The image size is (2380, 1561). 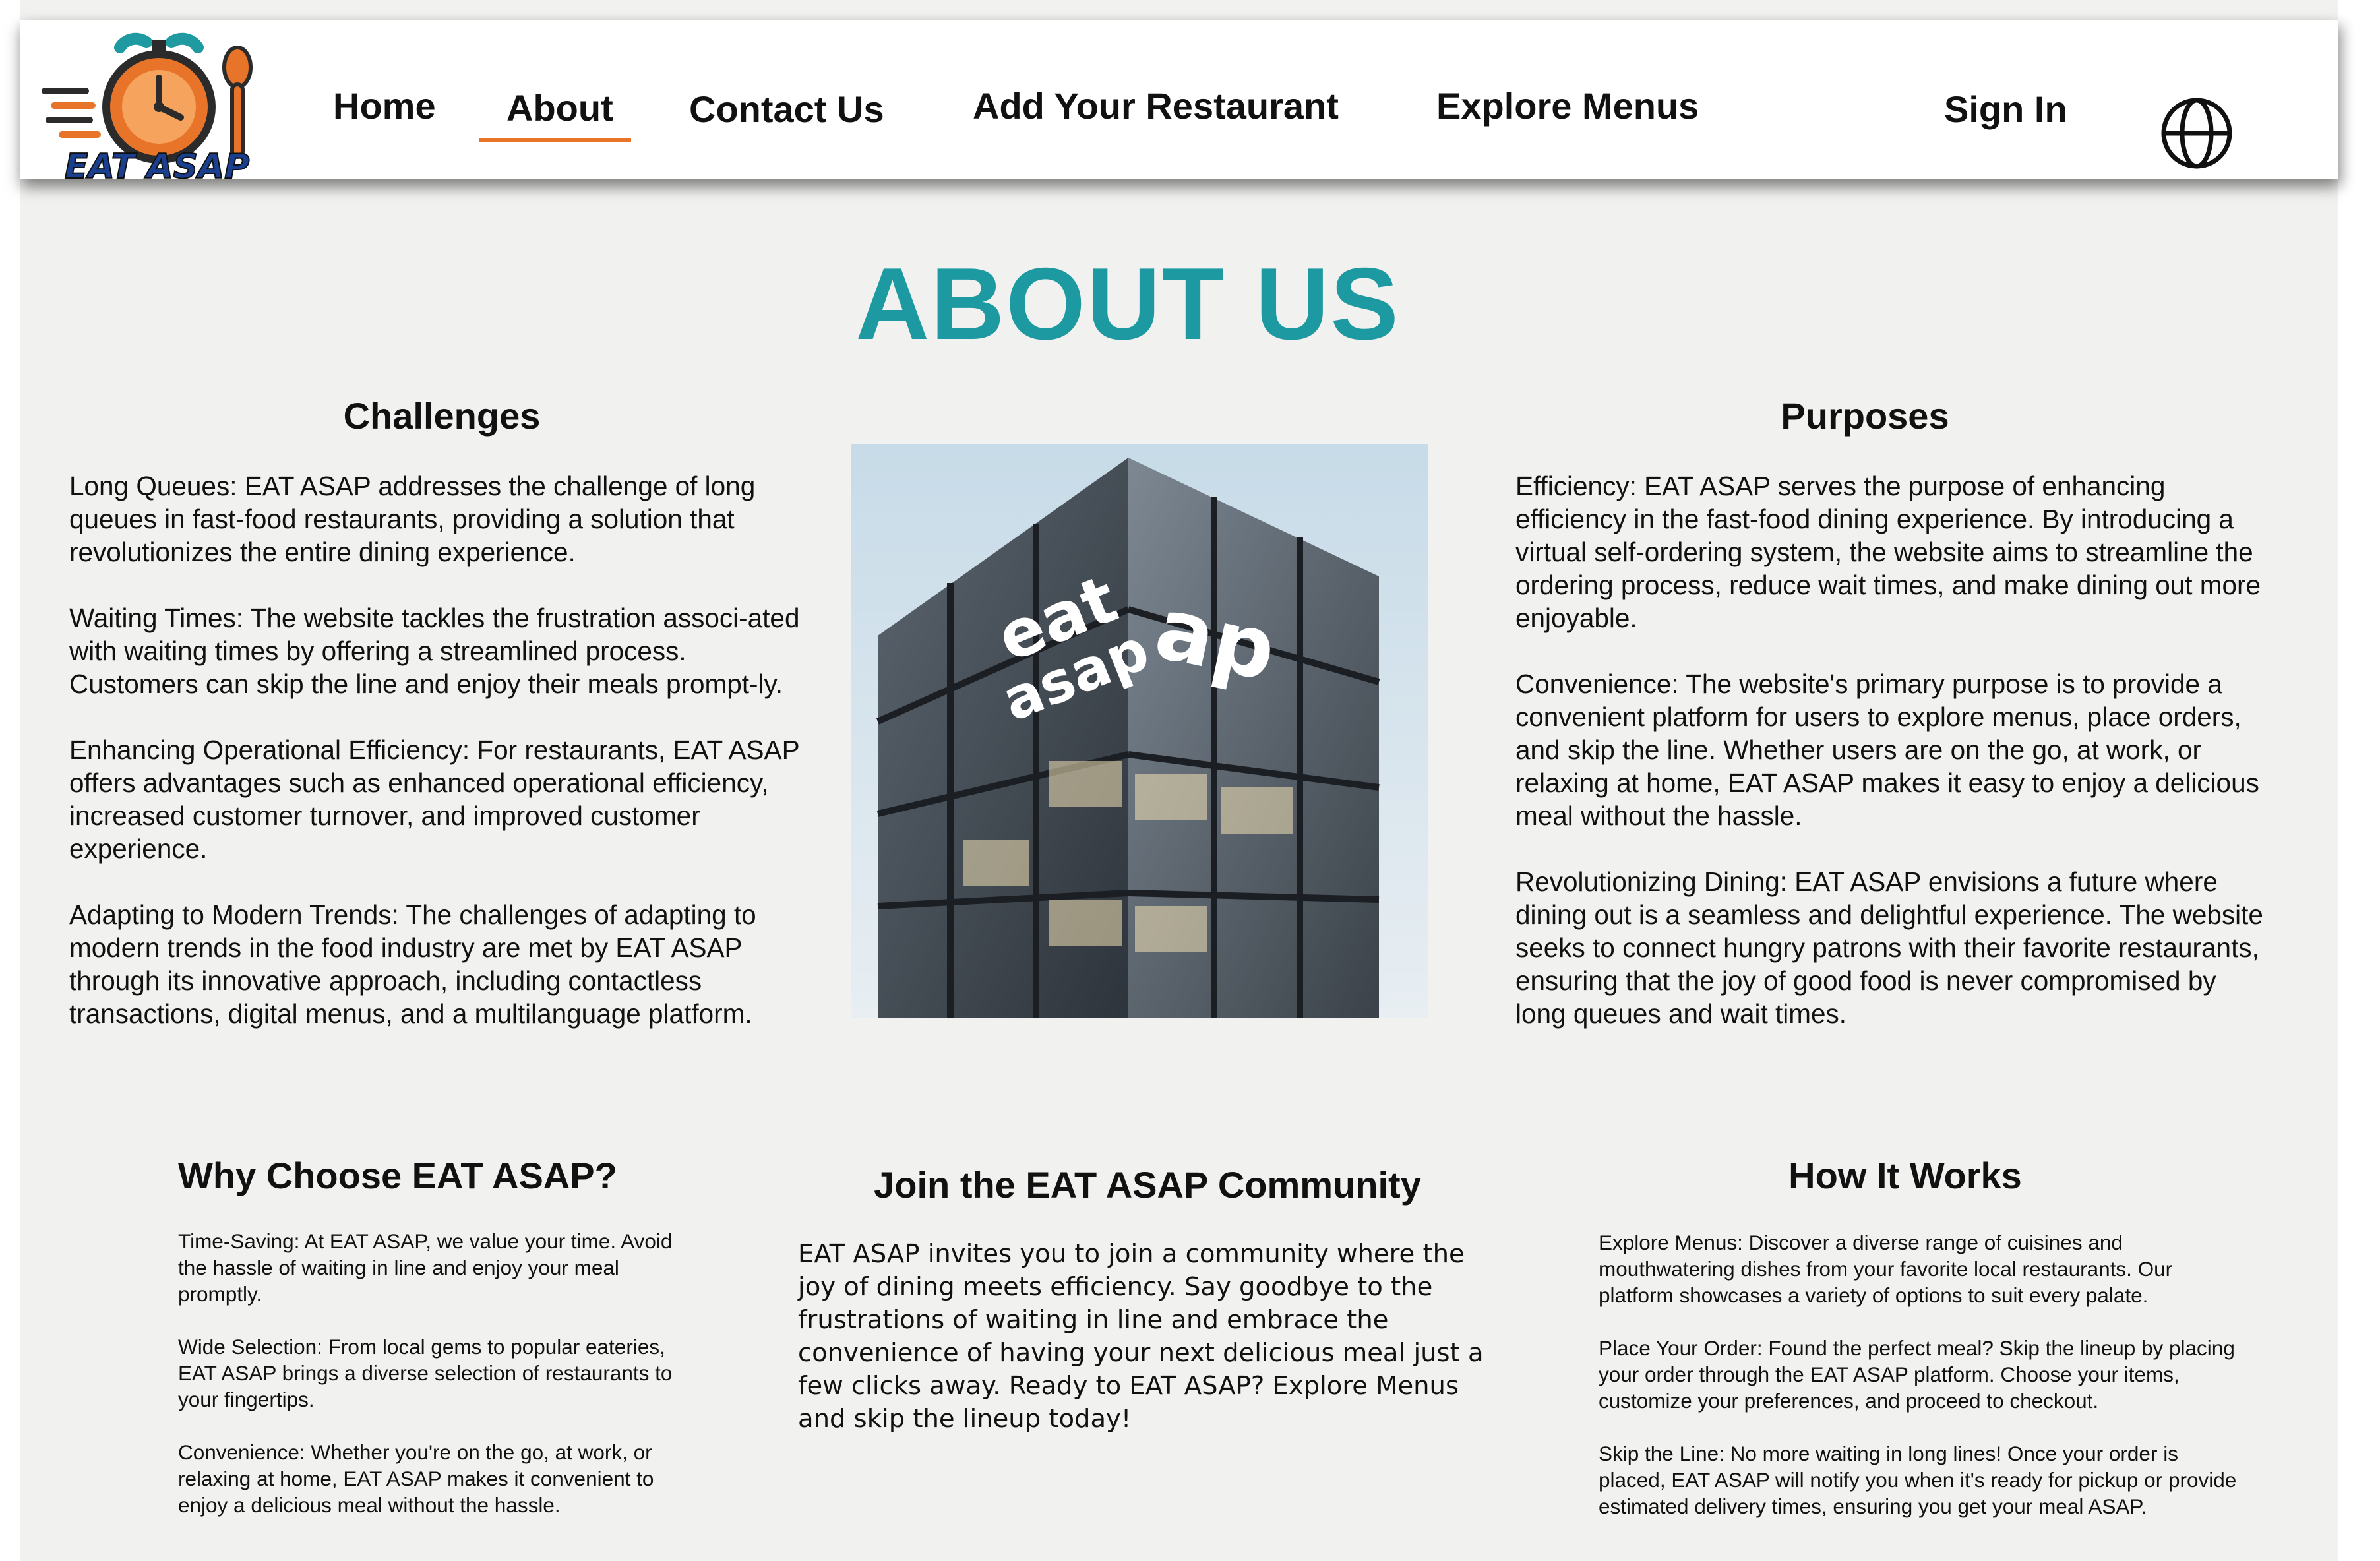 I want to click on nav-home: Home, so click(x=385, y=105).